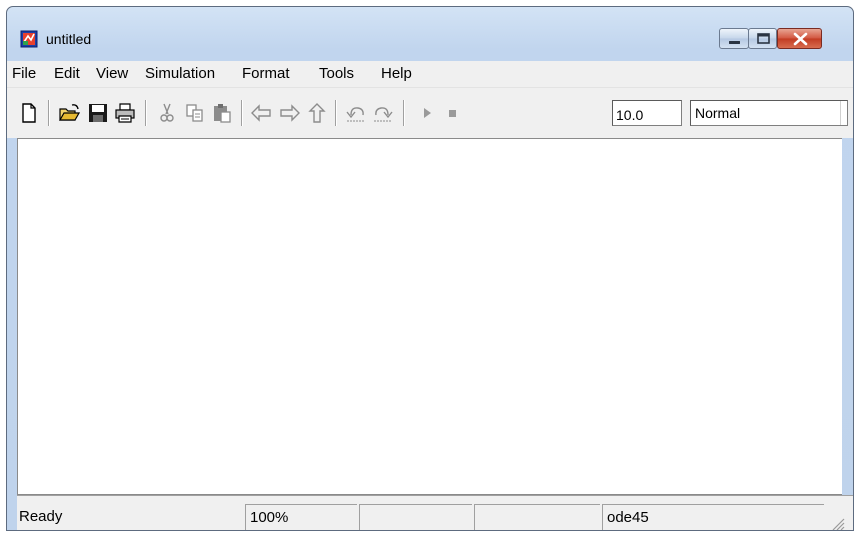  What do you see at coordinates (734, 38) in the screenshot?
I see `minimize-button` at bounding box center [734, 38].